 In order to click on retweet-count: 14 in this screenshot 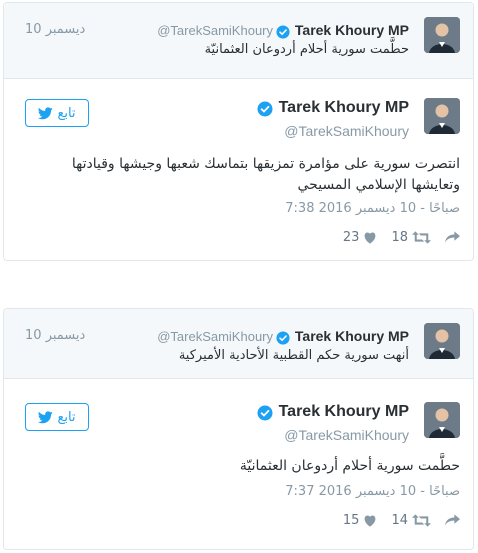, I will do `click(399, 520)`.